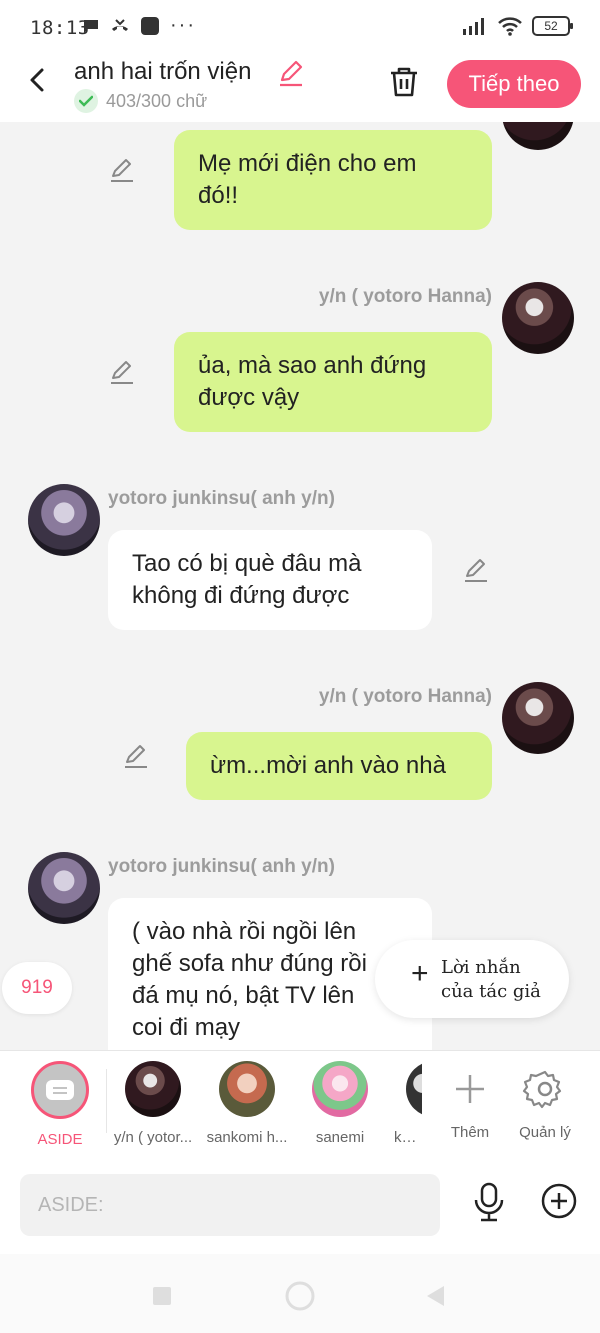 Image resolution: width=600 pixels, height=1333 pixels. What do you see at coordinates (514, 84) in the screenshot?
I see `next-button: Tiếp theo` at bounding box center [514, 84].